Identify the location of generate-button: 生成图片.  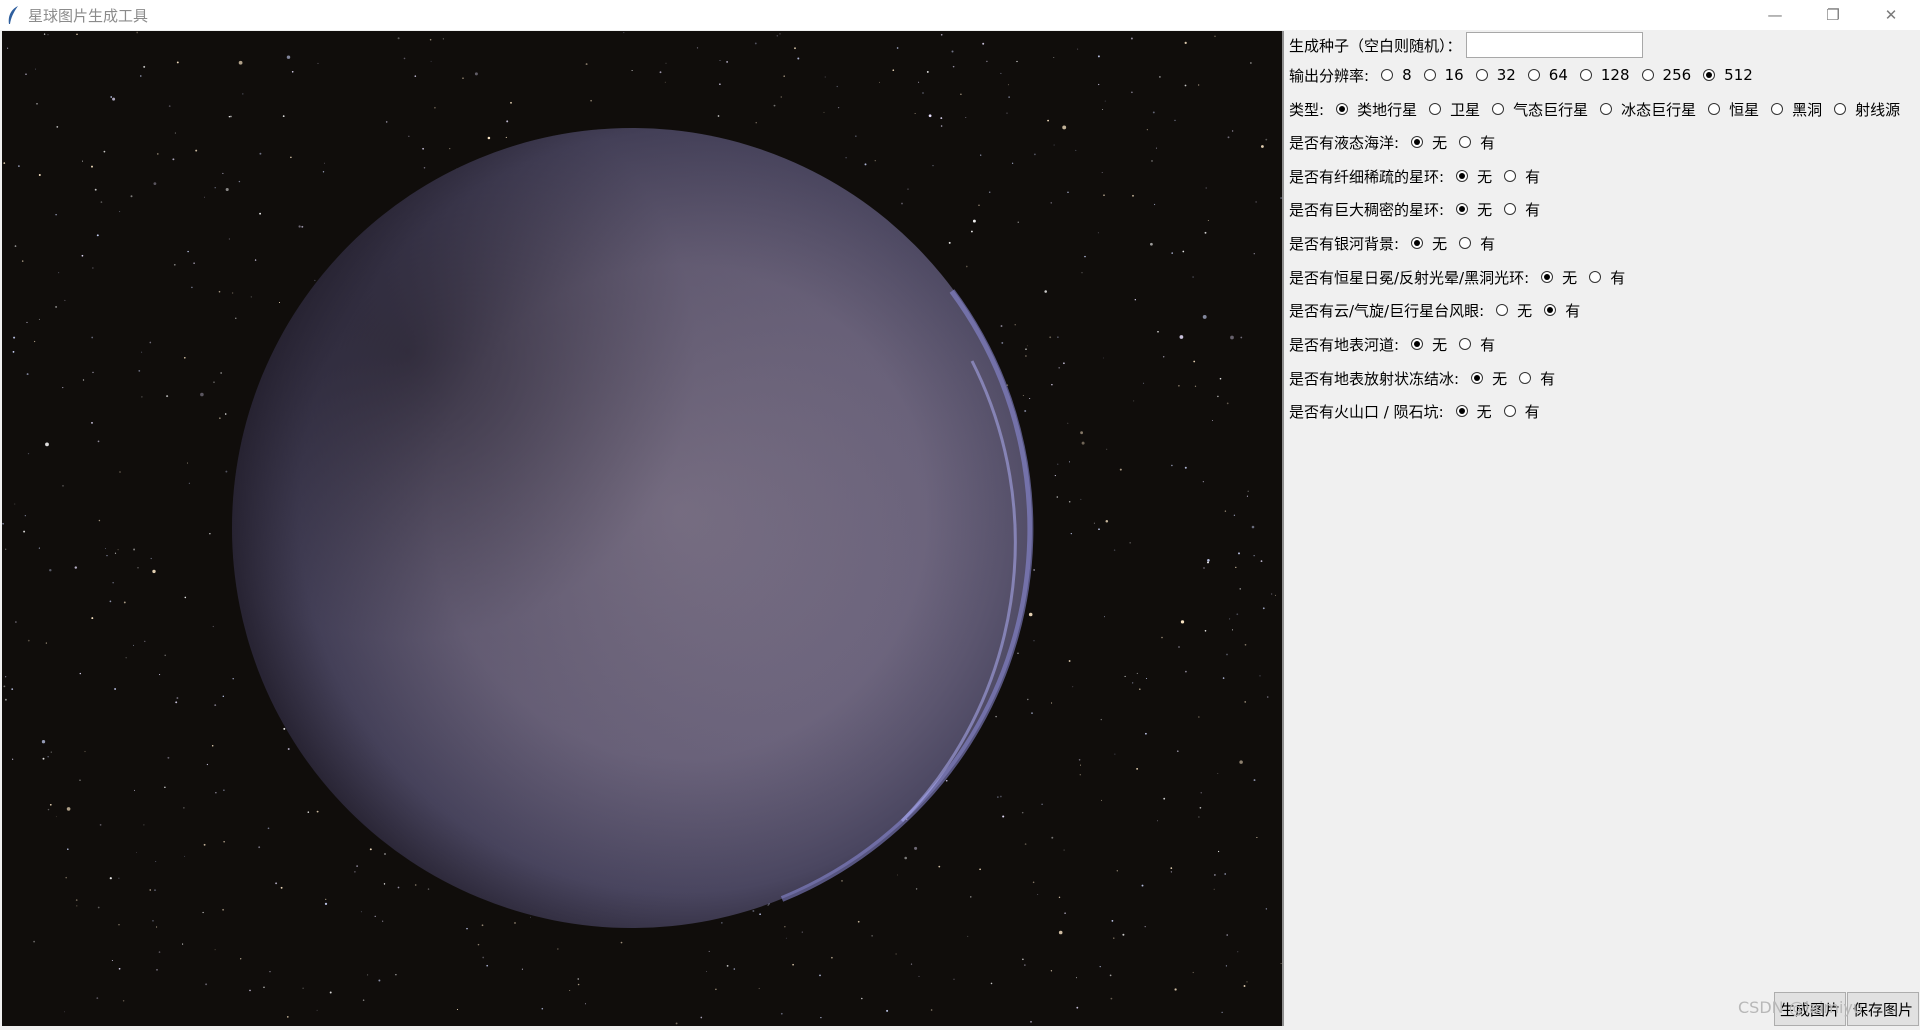
(1810, 1009).